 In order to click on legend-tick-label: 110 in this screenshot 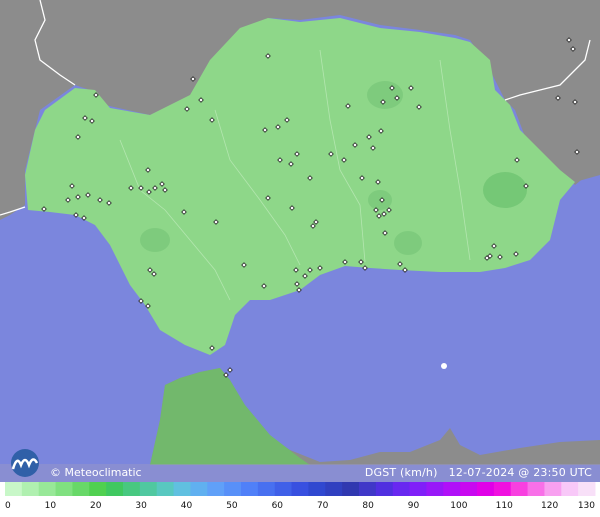, I will do `click(504, 506)`.